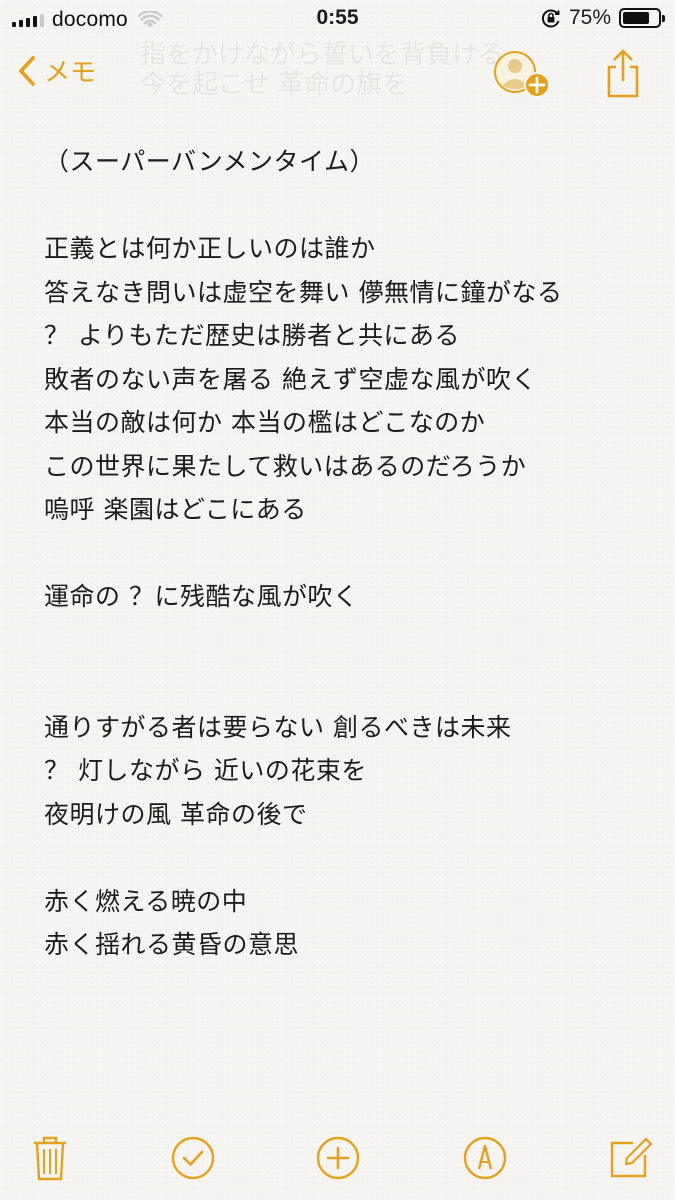 The width and height of the screenshot is (675, 1200). What do you see at coordinates (252, 335) in the screenshot?
I see `note-line: ？ よりもただ歴史は勝者と共にある` at bounding box center [252, 335].